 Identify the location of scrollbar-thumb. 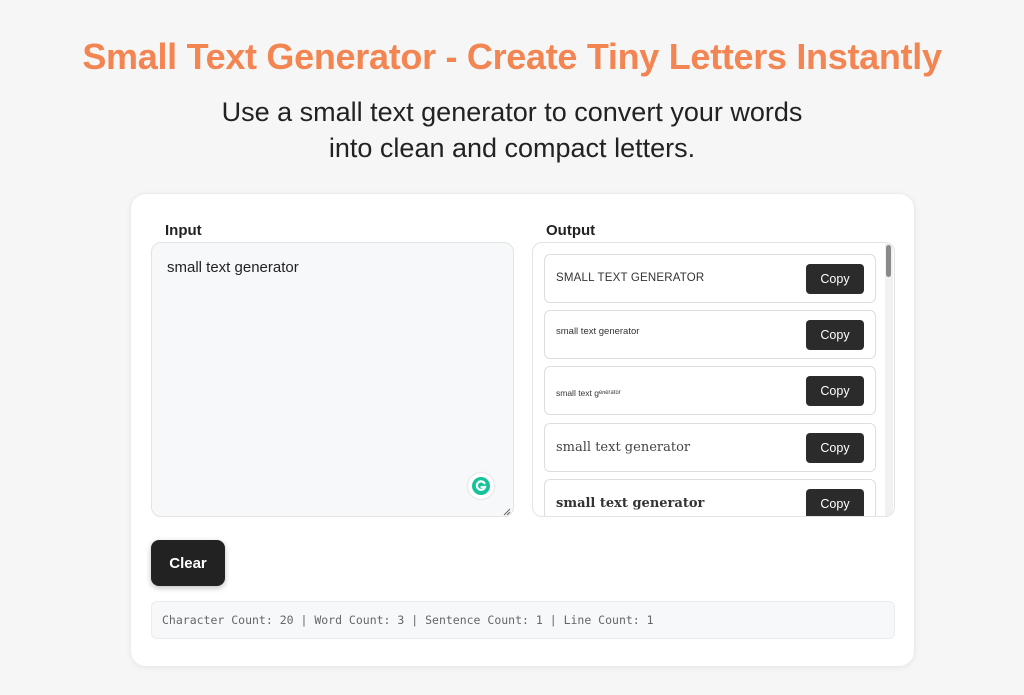
(888, 261).